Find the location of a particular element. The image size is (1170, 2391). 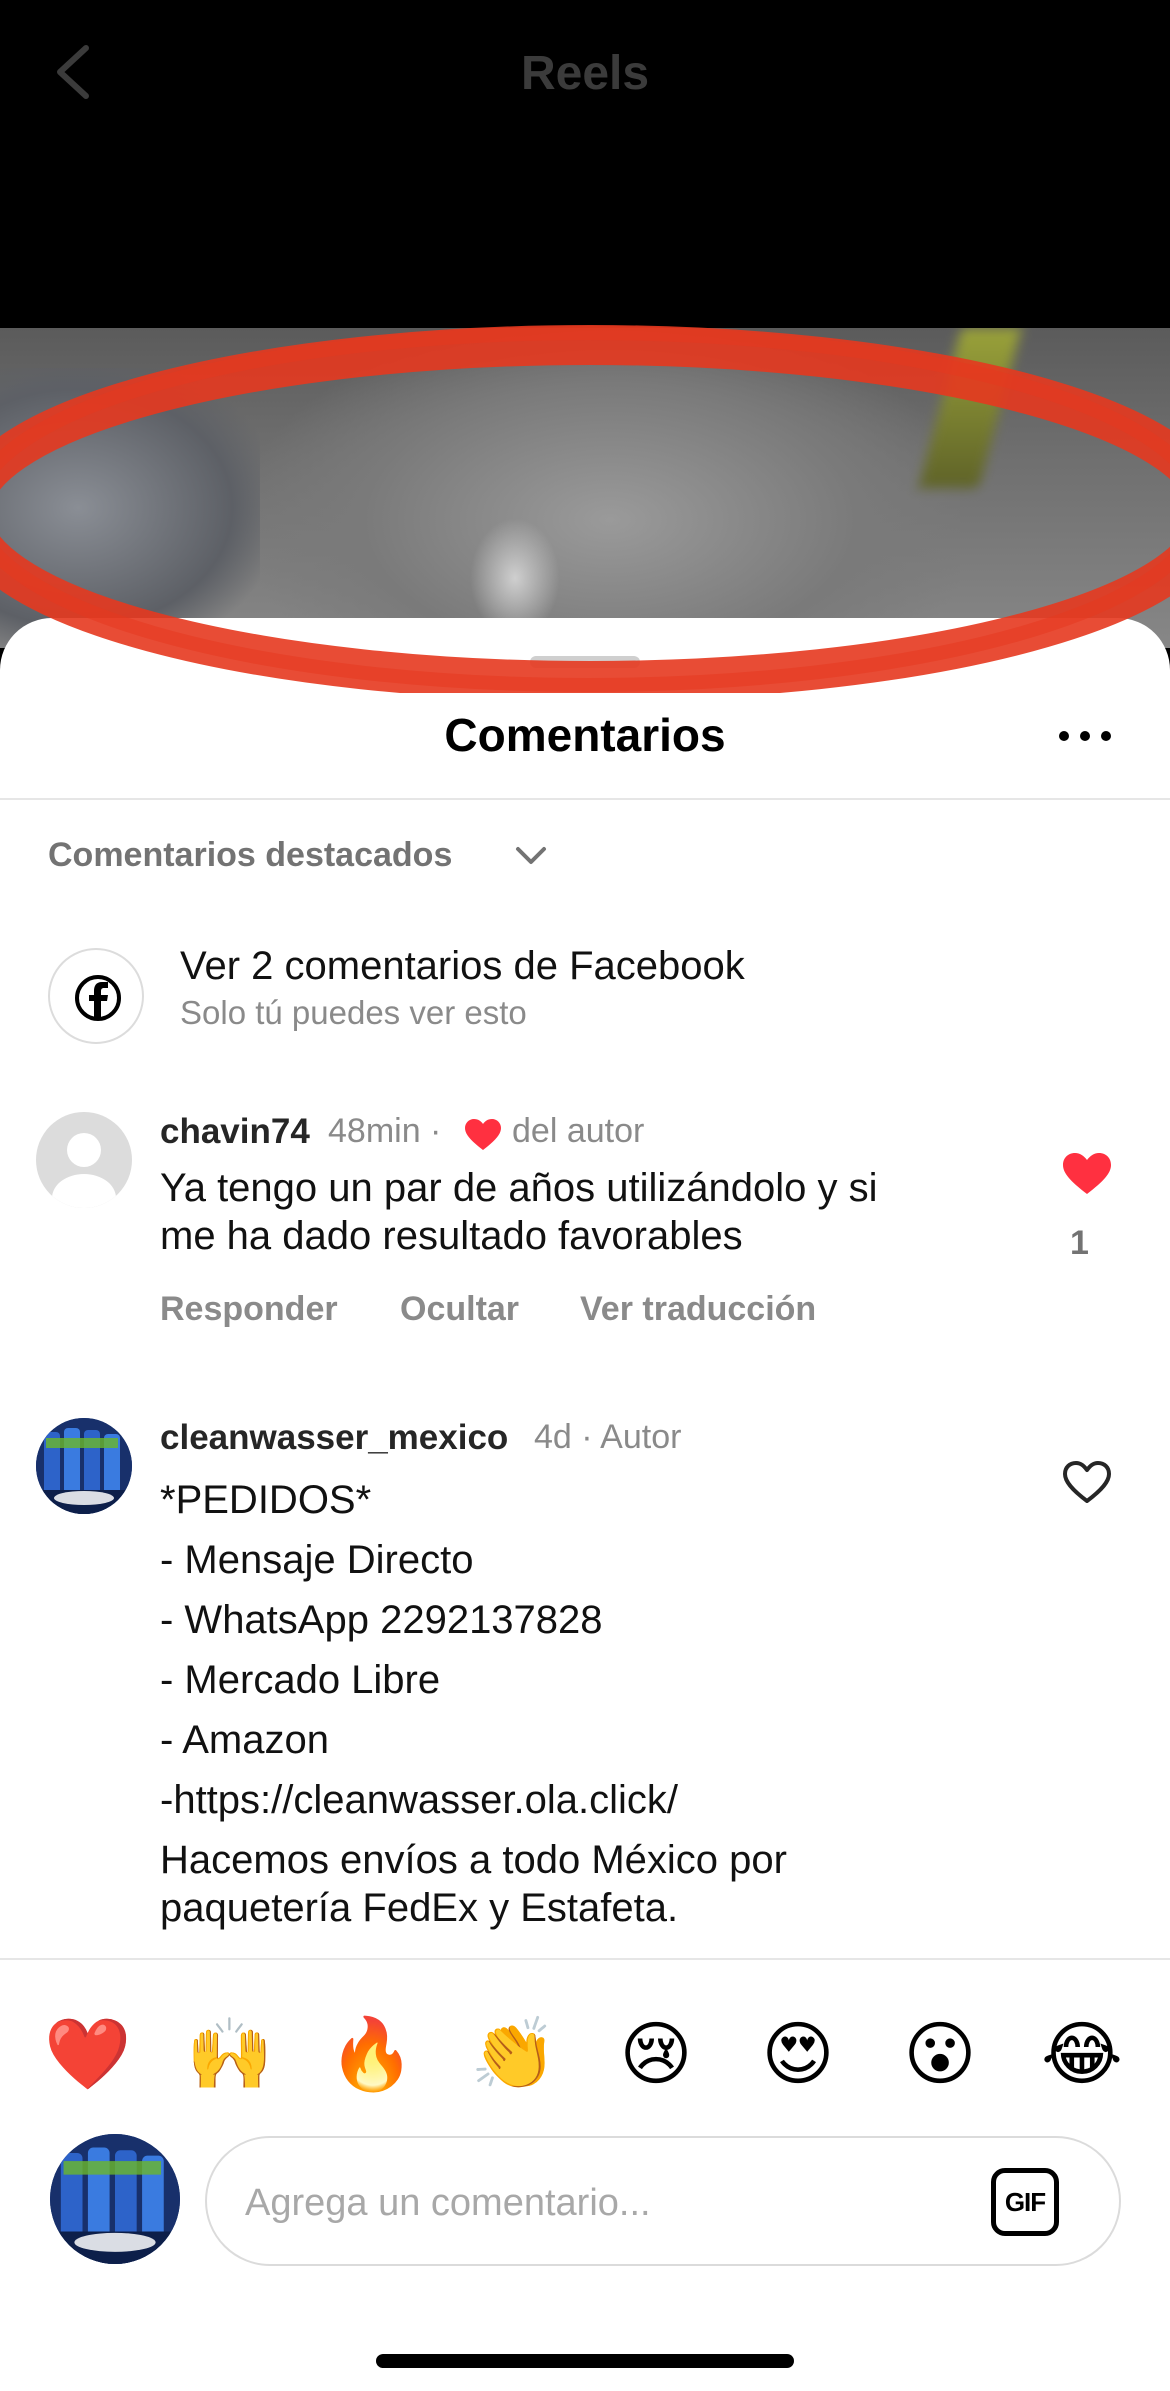

hide-button: Ocultar is located at coordinates (459, 1309).